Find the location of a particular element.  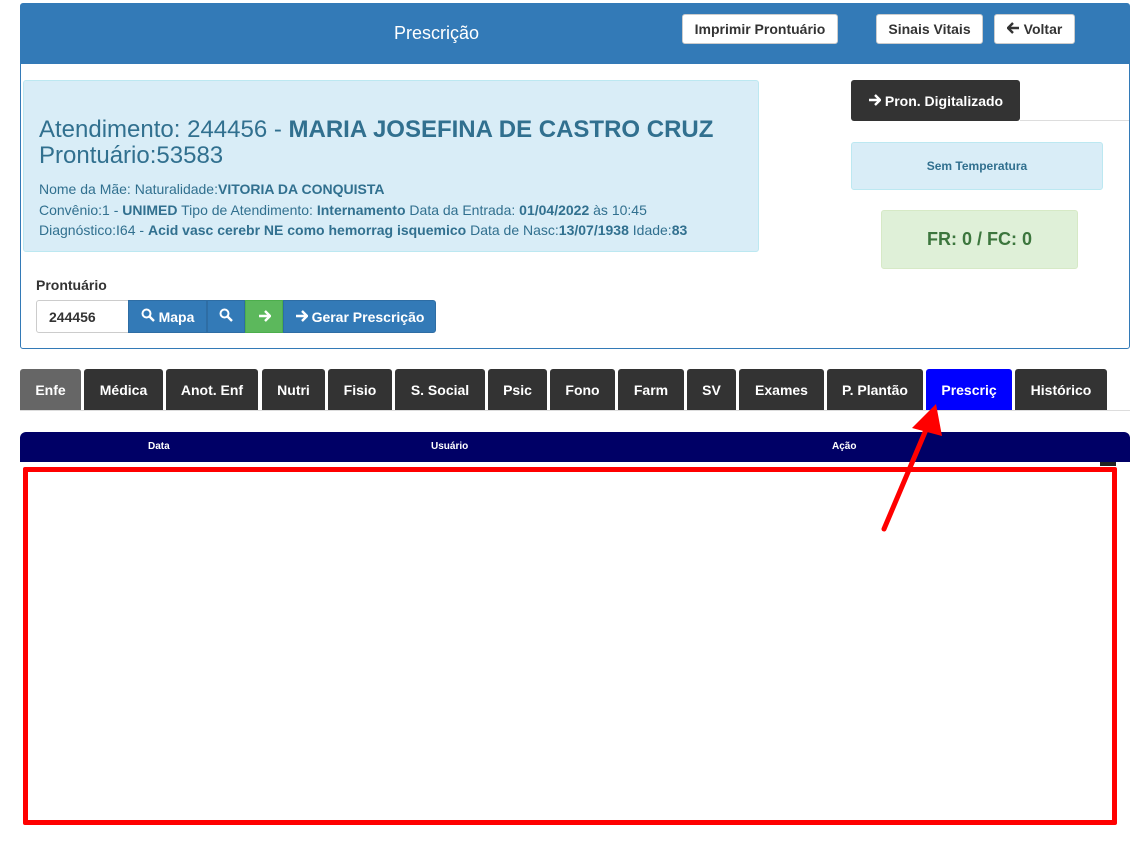

print-prontuario-label: Imprimir Prontuário is located at coordinates (760, 29).